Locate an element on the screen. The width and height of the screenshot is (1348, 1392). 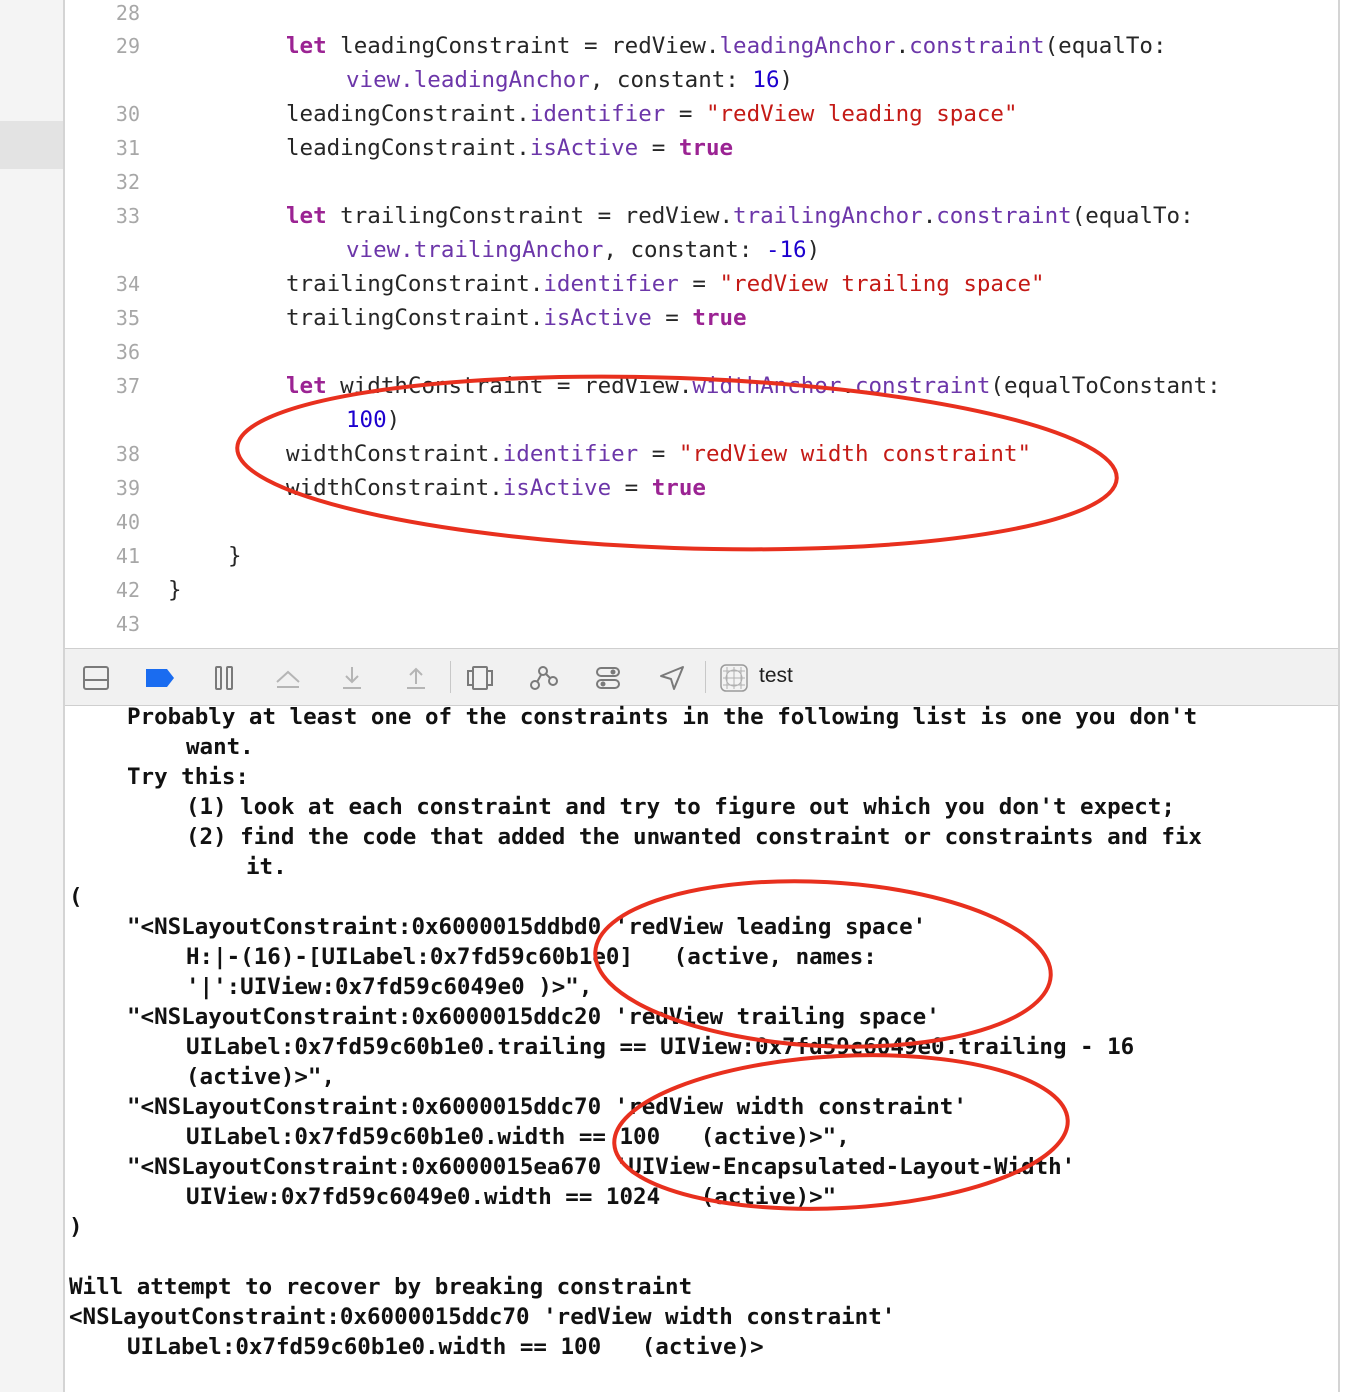
target-label: test is located at coordinates (776, 676).